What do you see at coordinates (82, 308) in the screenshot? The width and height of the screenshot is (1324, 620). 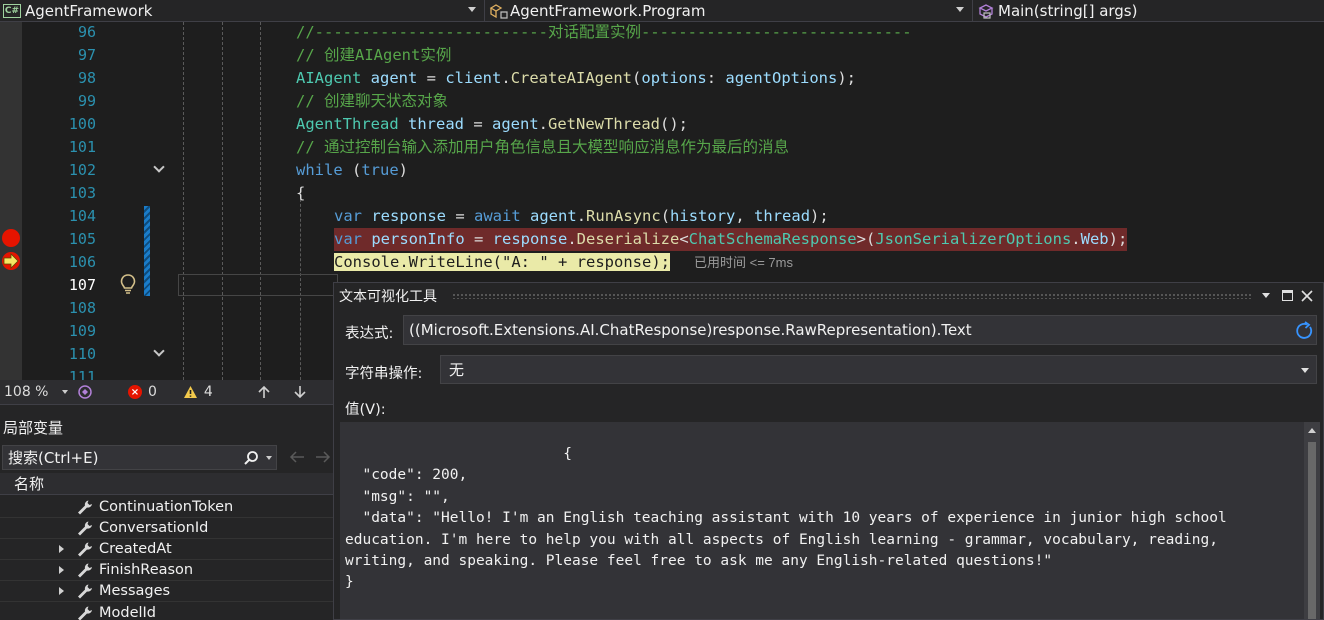 I see `line-number: 108` at bounding box center [82, 308].